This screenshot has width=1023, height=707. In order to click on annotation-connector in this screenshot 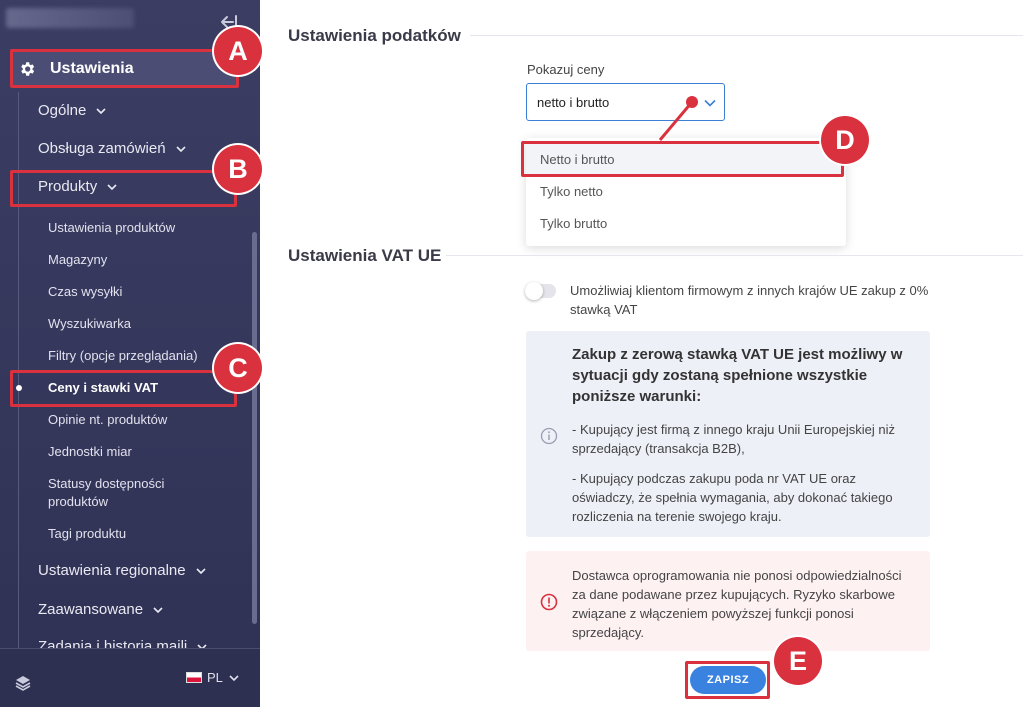, I will do `click(678, 118)`.